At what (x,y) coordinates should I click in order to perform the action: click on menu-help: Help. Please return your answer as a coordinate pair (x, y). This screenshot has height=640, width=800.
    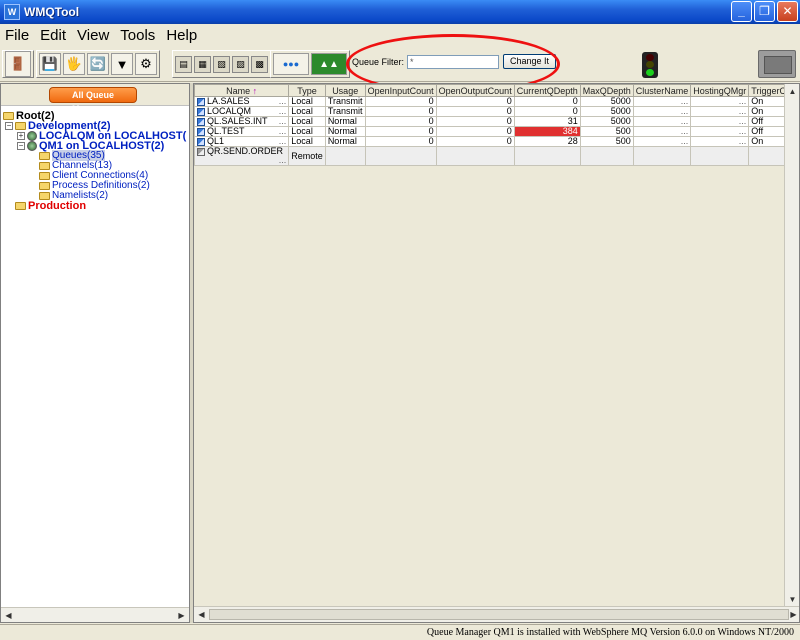
    Looking at the image, I should click on (182, 35).